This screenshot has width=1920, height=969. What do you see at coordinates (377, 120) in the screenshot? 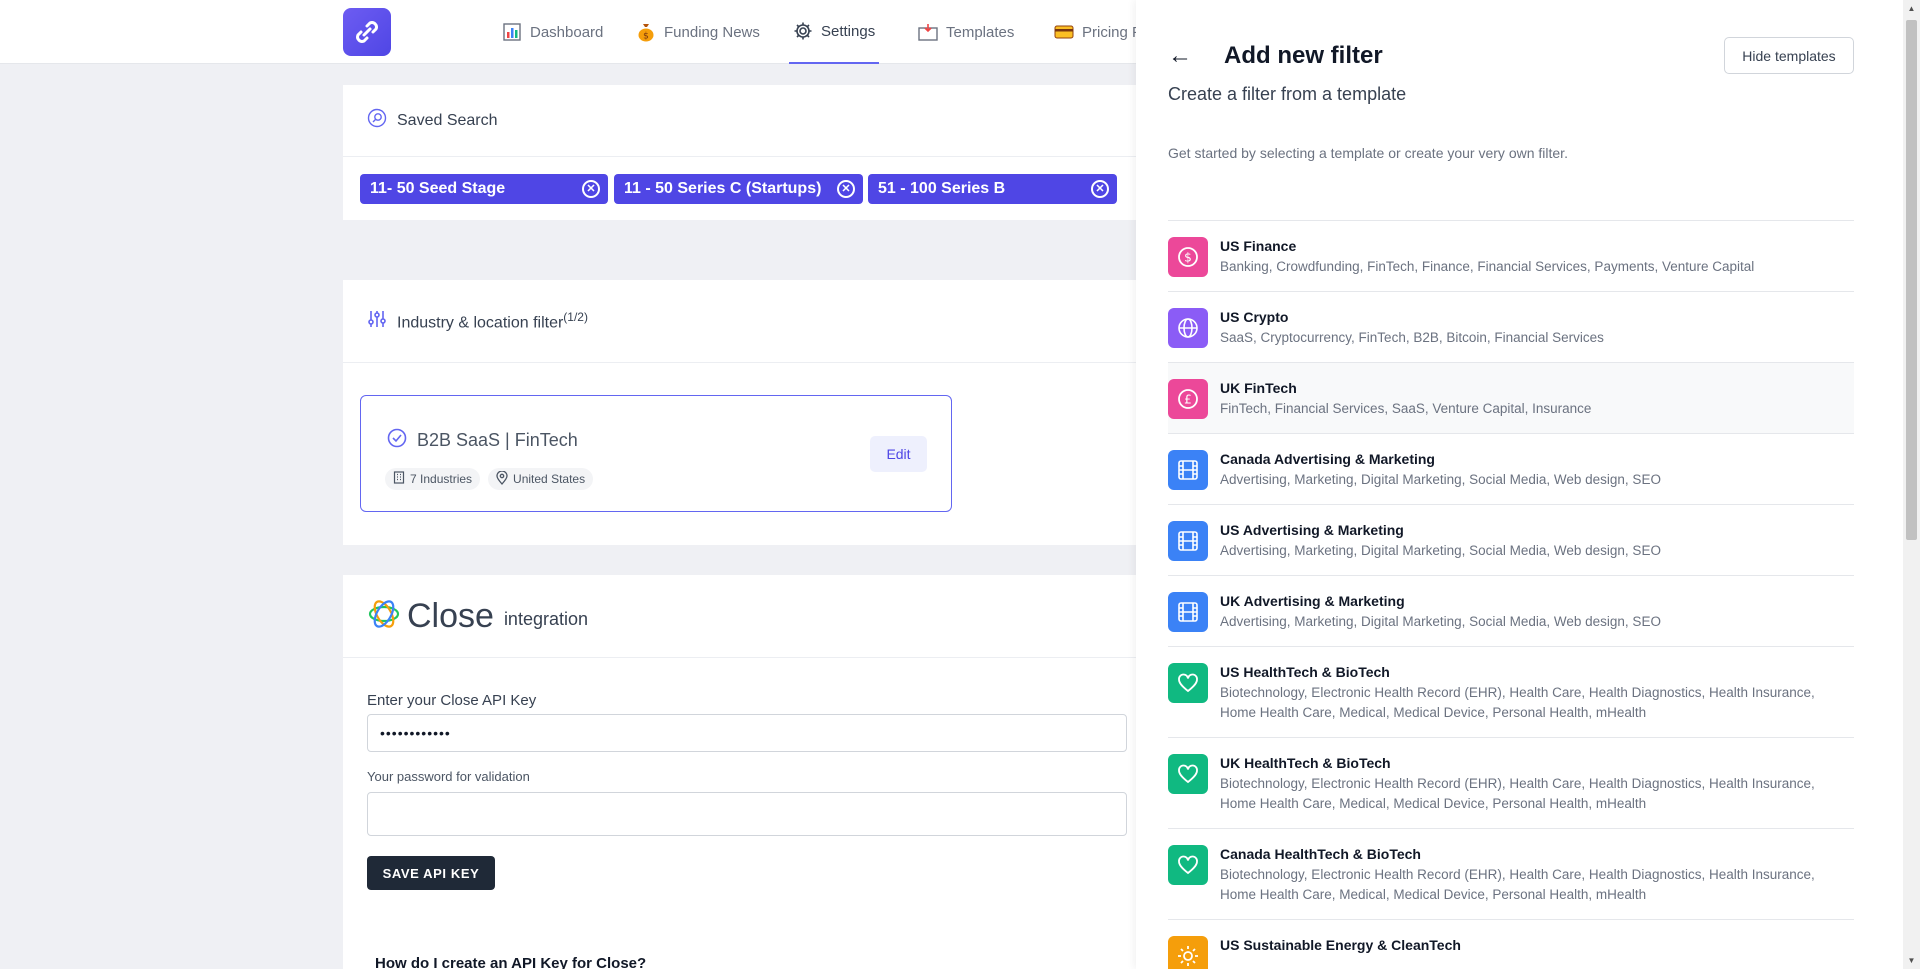
I see `search-icon` at bounding box center [377, 120].